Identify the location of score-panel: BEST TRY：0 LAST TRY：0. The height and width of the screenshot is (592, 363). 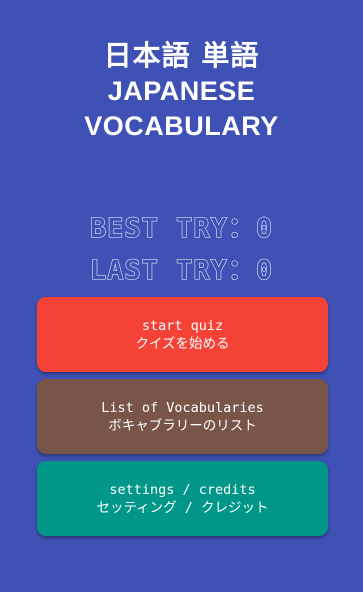
(181, 250).